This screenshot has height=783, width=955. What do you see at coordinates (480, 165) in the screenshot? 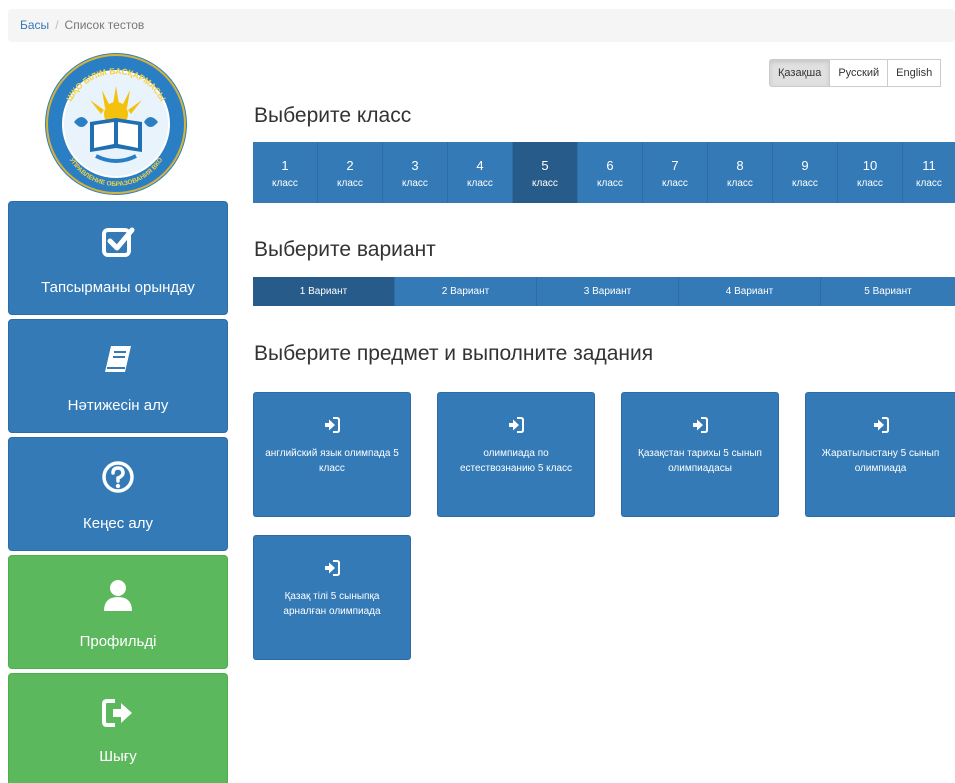
I see `class-number: 4` at bounding box center [480, 165].